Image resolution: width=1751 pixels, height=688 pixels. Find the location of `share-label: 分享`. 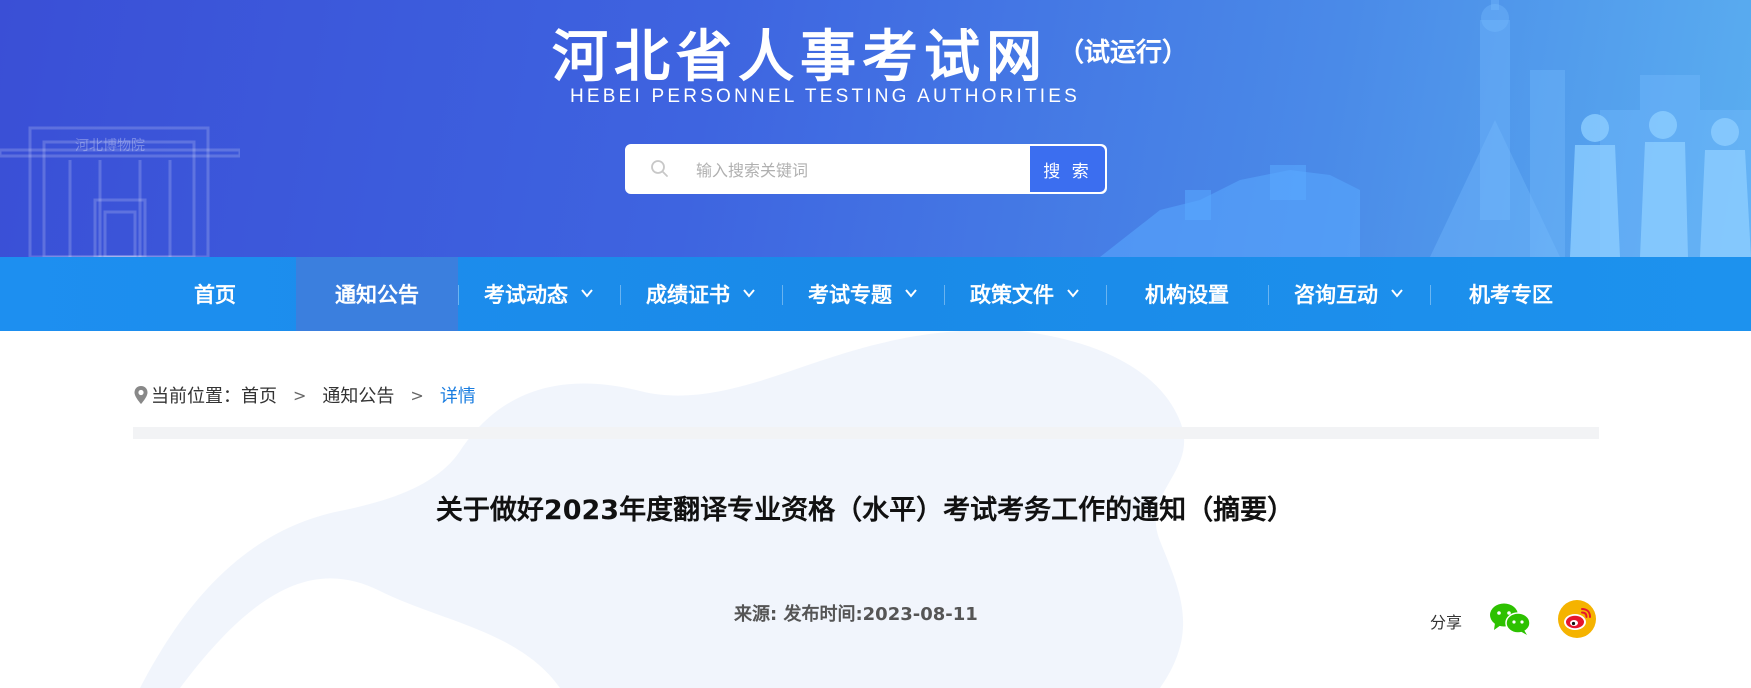

share-label: 分享 is located at coordinates (1446, 622).